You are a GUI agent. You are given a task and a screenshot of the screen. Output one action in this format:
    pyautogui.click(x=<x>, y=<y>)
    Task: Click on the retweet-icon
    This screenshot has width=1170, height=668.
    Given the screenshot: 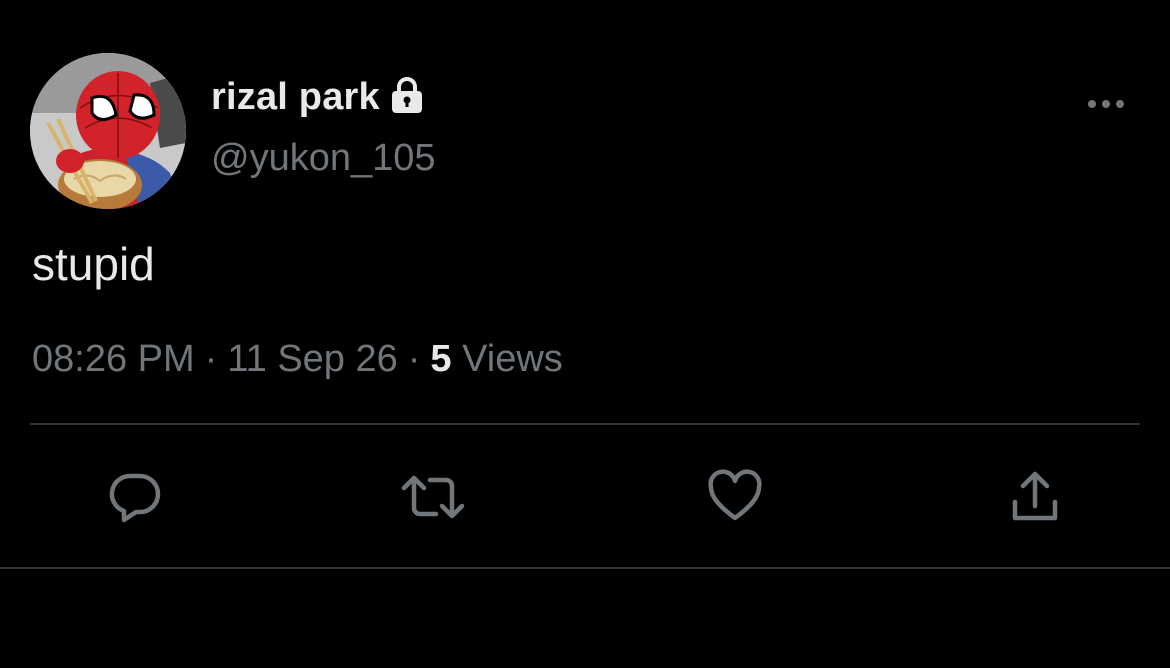 What is the action you would take?
    pyautogui.click(x=433, y=497)
    